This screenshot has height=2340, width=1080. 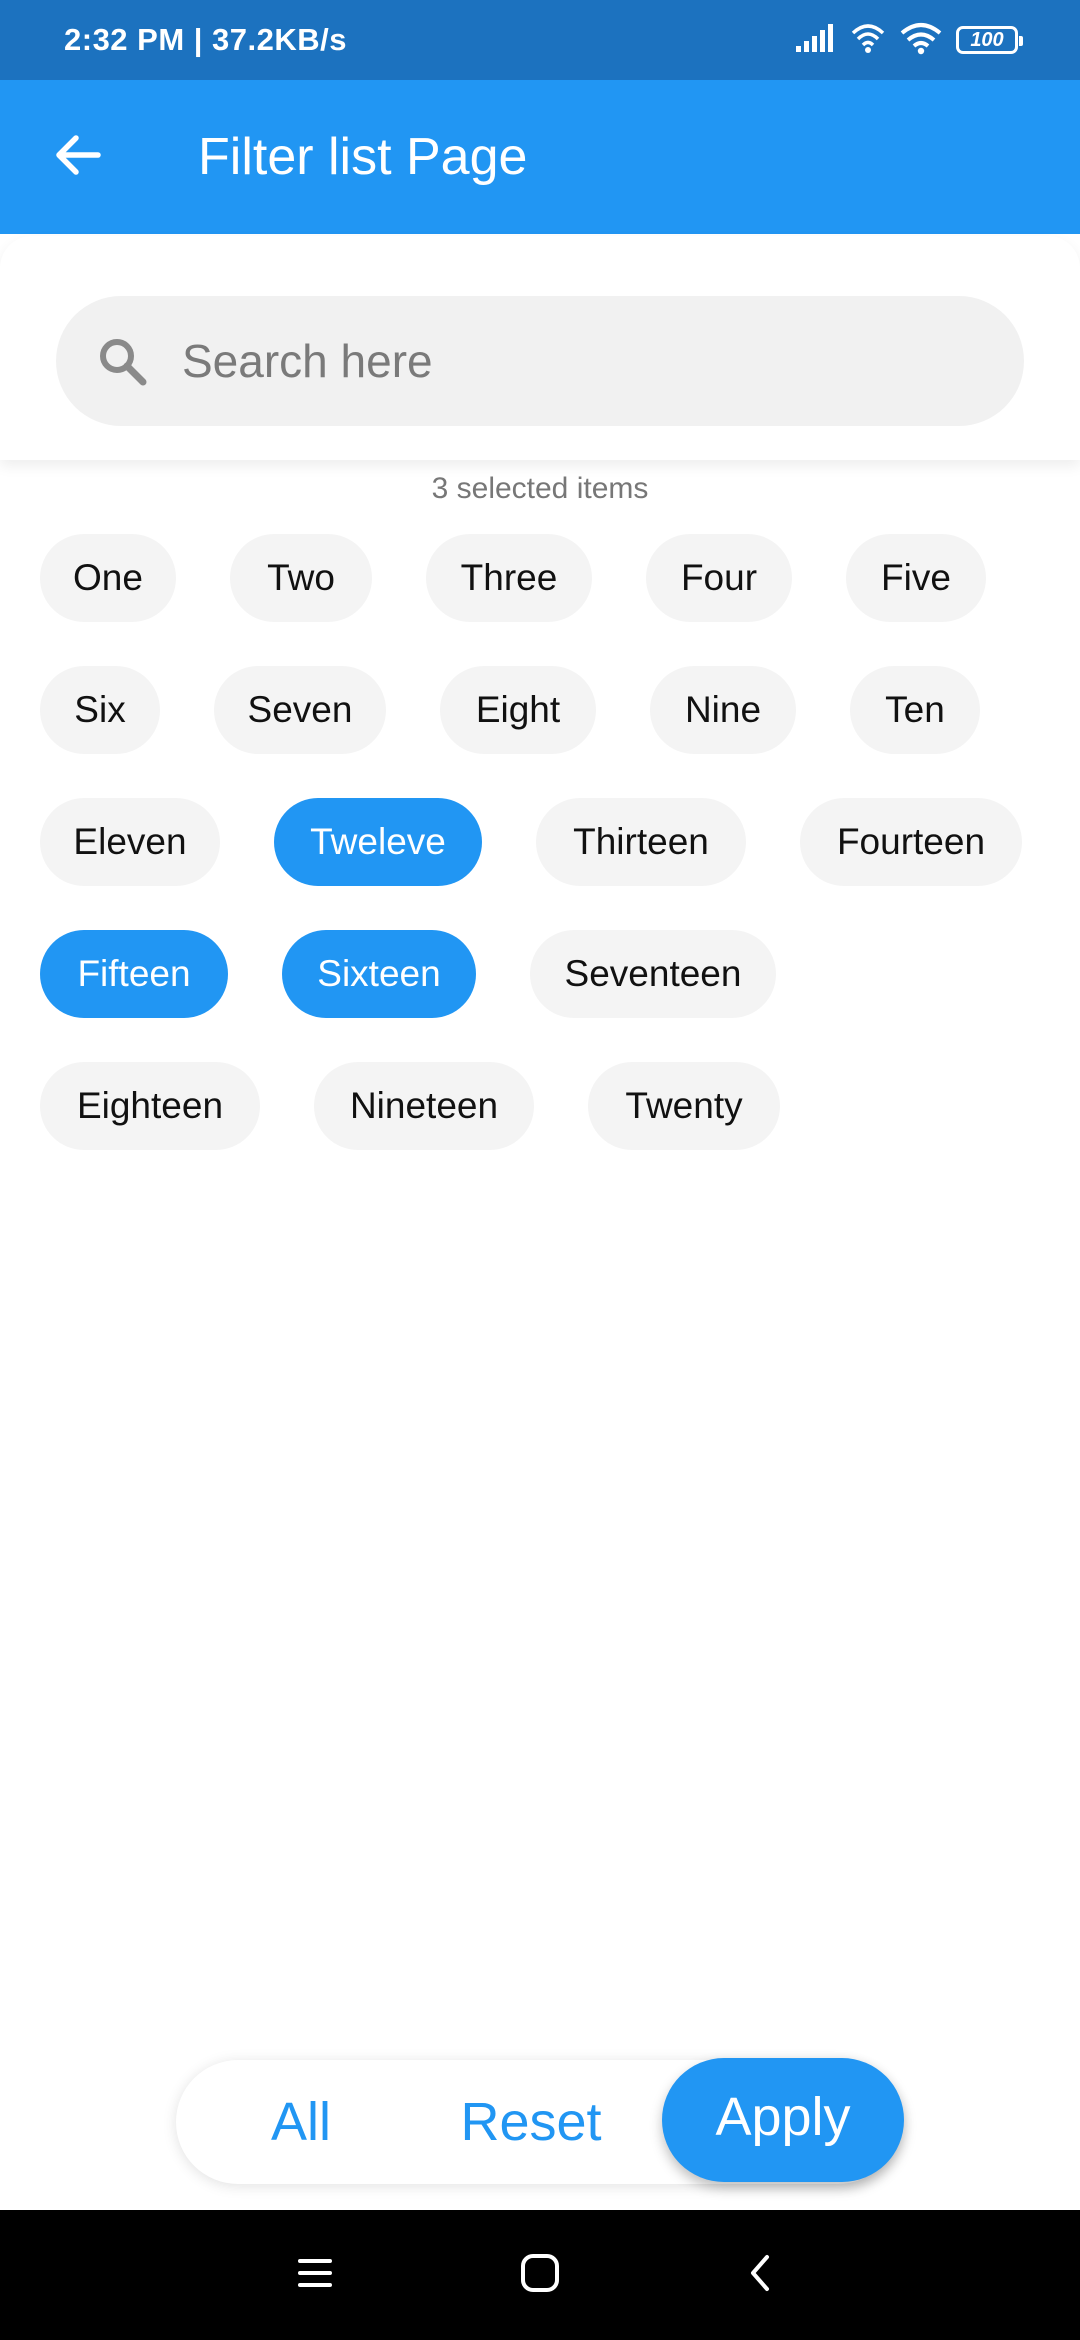 What do you see at coordinates (363, 157) in the screenshot?
I see `page-title: Filter list Page` at bounding box center [363, 157].